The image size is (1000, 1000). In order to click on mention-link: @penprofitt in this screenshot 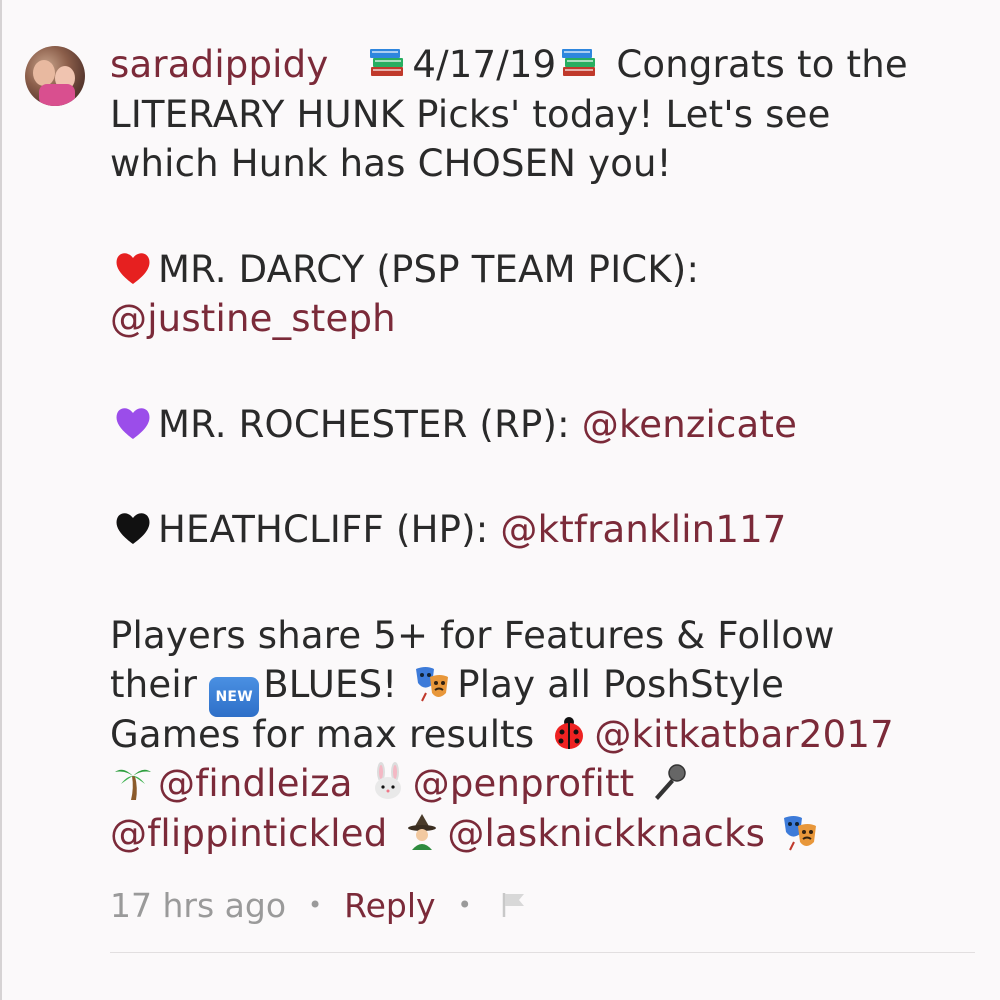, I will do `click(524, 783)`.